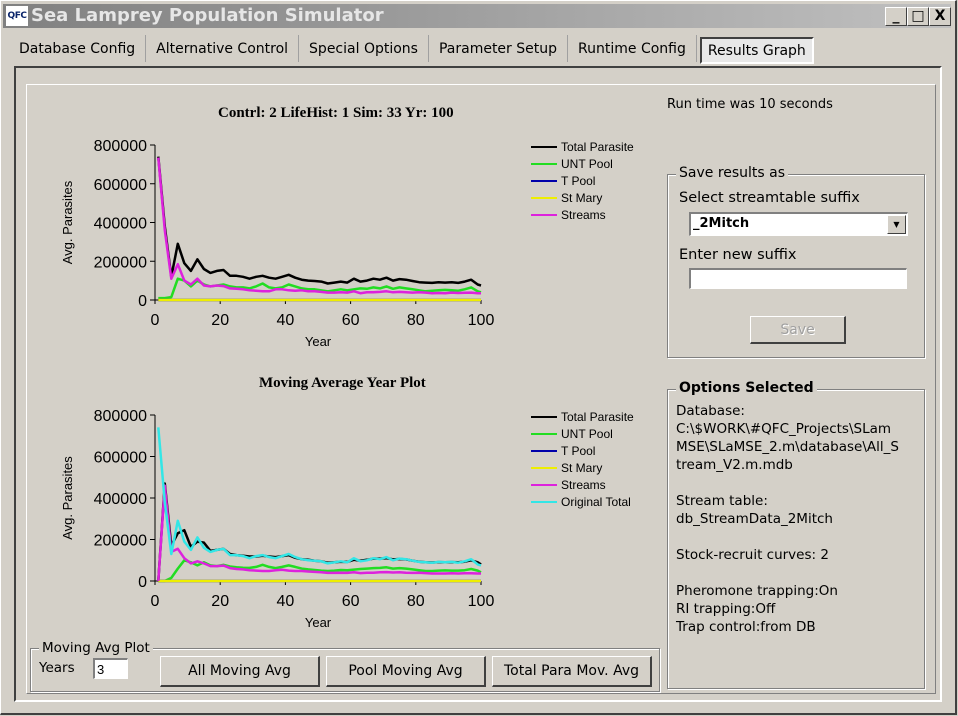 The image size is (958, 716). What do you see at coordinates (364, 48) in the screenshot?
I see `tab-special-options: Special Options` at bounding box center [364, 48].